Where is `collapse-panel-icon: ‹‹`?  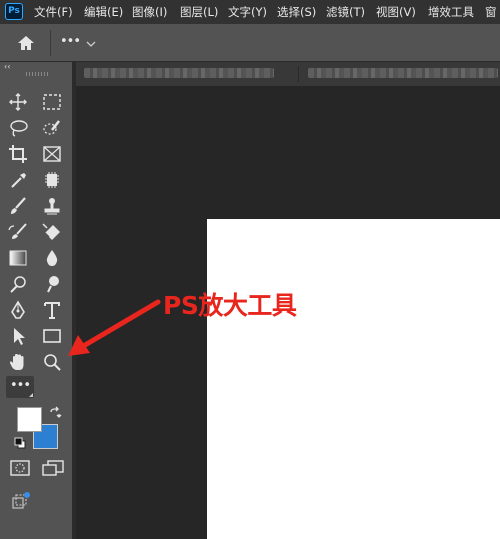 collapse-panel-icon: ‹‹ is located at coordinates (7, 66).